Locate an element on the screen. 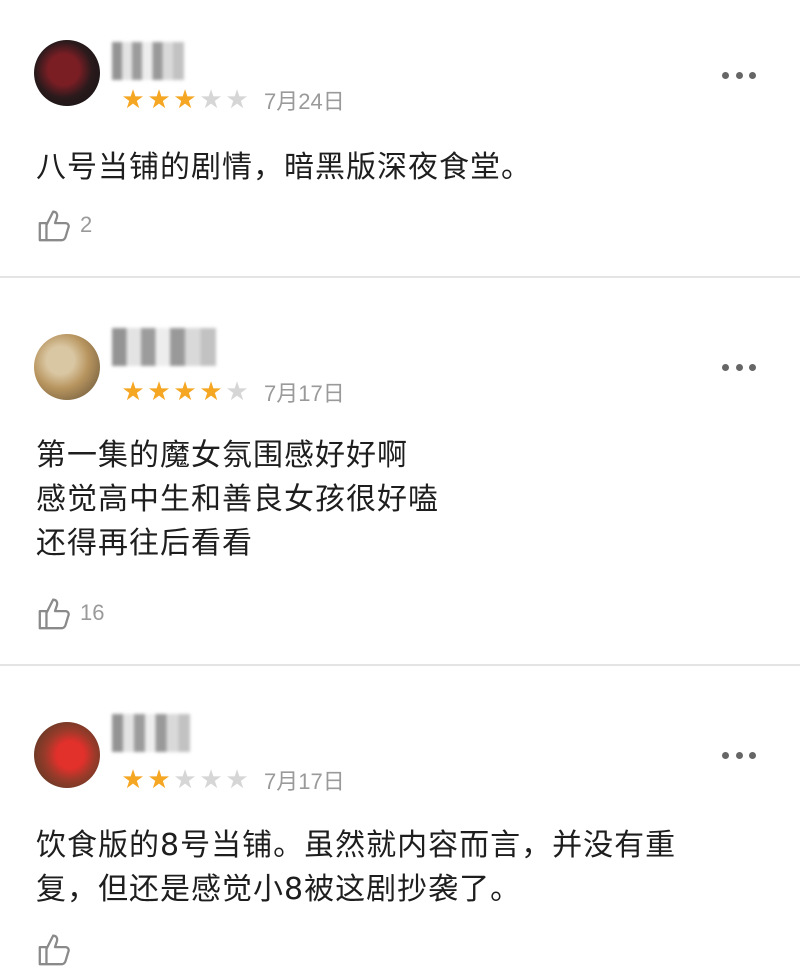 Image resolution: width=800 pixels, height=968 pixels. review-text: 八号当铺的剧情，暗黑版深夜食堂。 is located at coordinates (284, 167).